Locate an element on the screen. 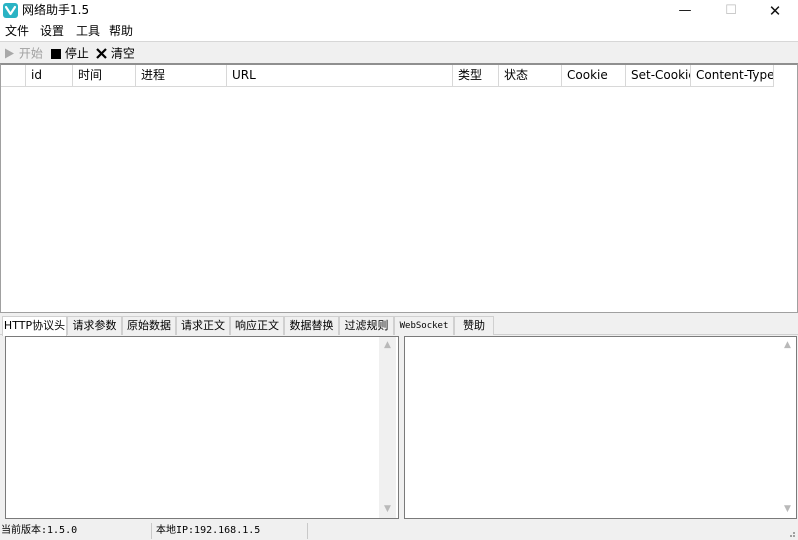 Image resolution: width=798 pixels, height=540 pixels. left-pane-scrollbar: ▲ ▼ is located at coordinates (387, 427).